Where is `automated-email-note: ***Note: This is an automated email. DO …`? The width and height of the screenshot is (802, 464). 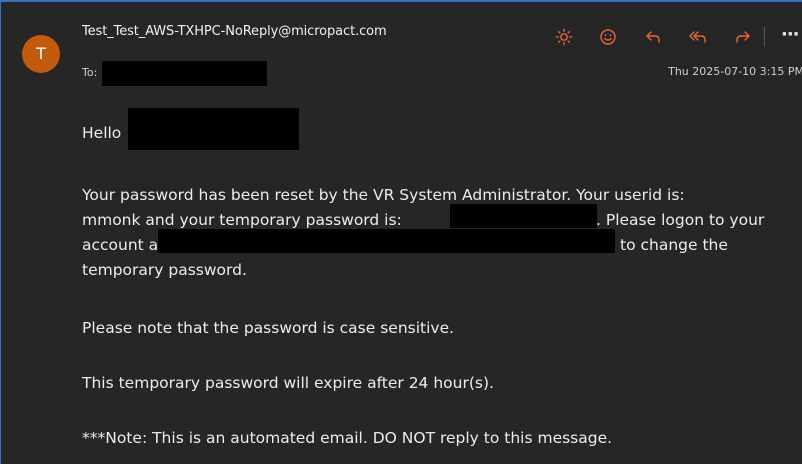
automated-email-note: ***Note: This is an automated email. DO … is located at coordinates (347, 438).